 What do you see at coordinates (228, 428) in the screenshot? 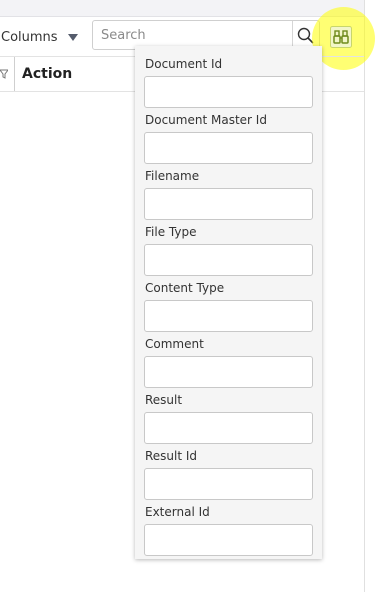
I see `result-input` at bounding box center [228, 428].